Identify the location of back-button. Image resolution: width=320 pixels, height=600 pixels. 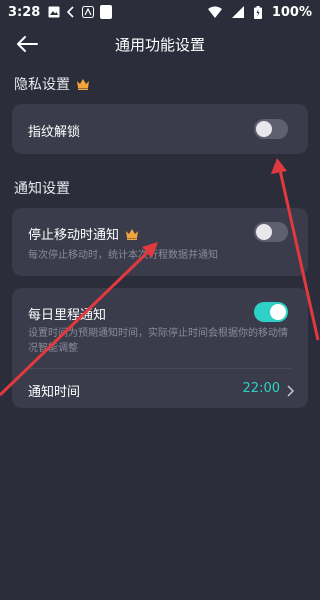
(27, 44).